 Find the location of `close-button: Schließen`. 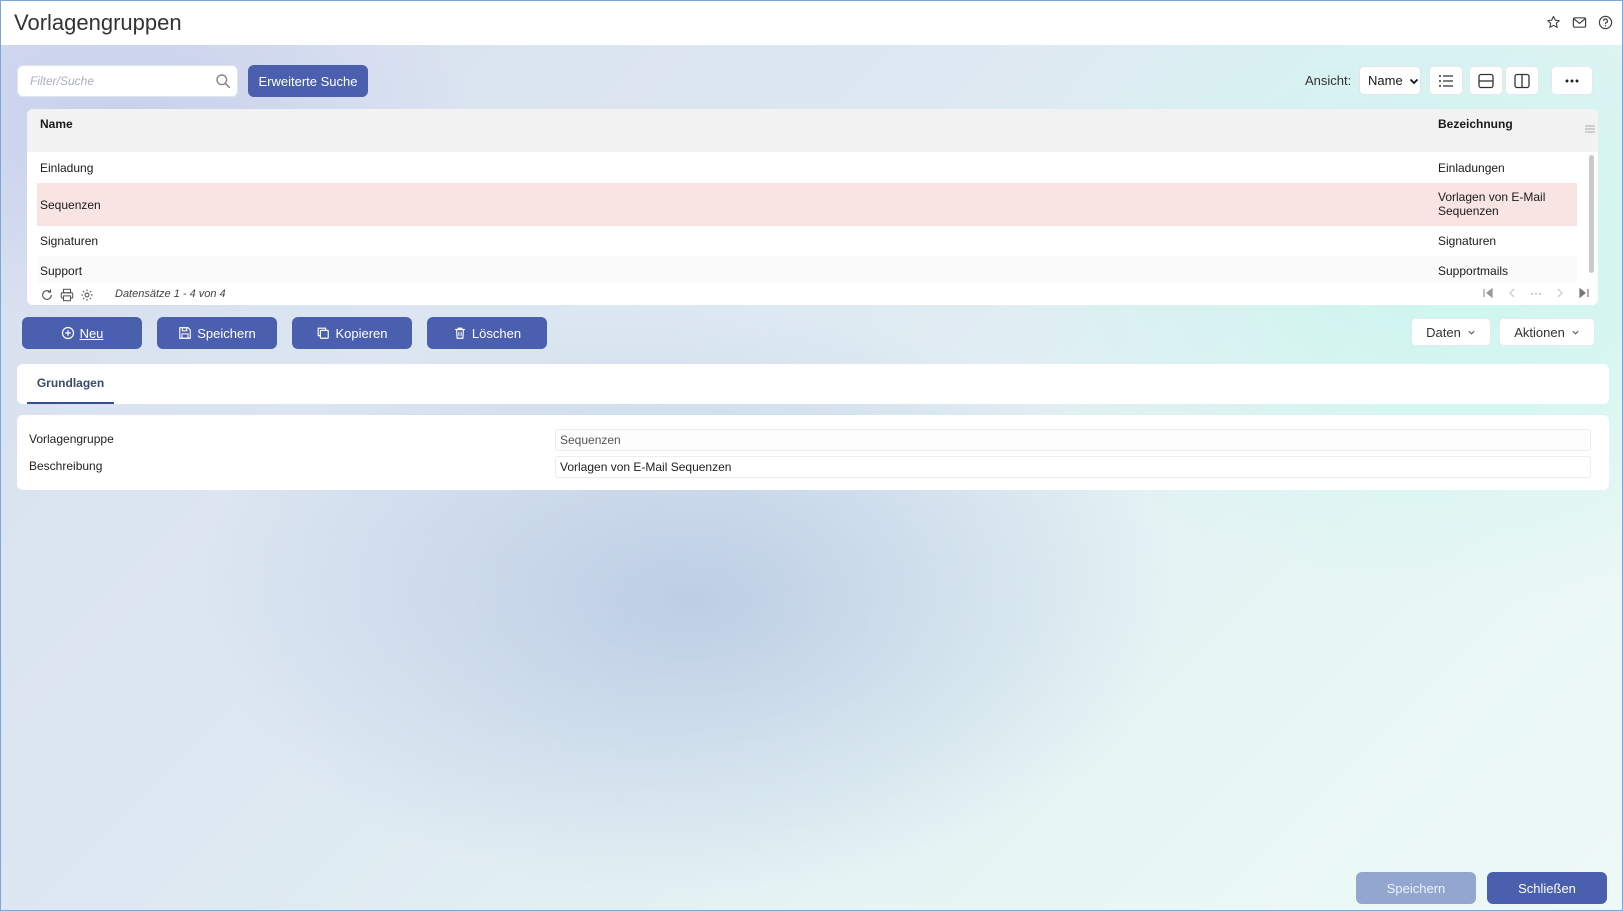

close-button: Schließen is located at coordinates (1547, 888).